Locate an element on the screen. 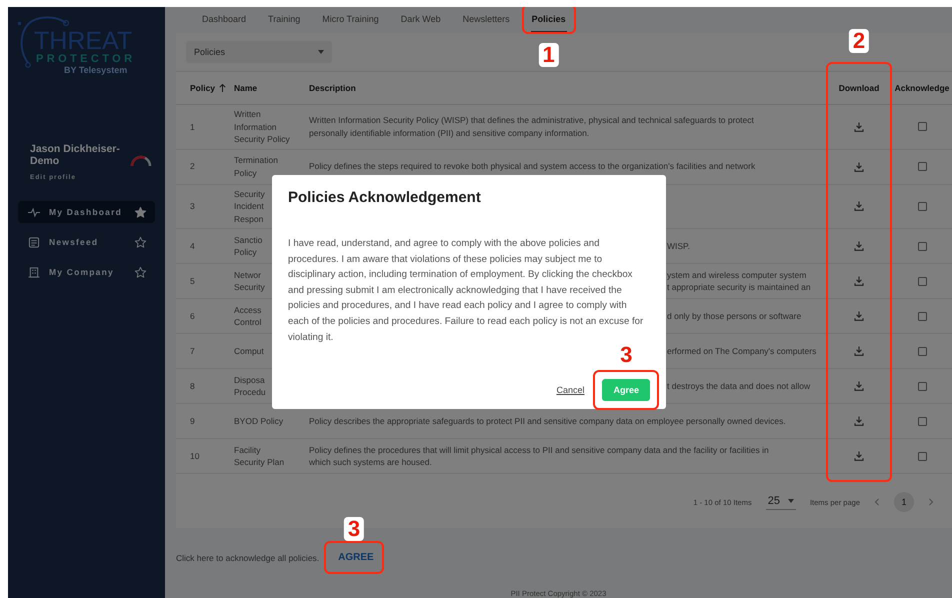  table-cell: Comput is located at coordinates (249, 351).